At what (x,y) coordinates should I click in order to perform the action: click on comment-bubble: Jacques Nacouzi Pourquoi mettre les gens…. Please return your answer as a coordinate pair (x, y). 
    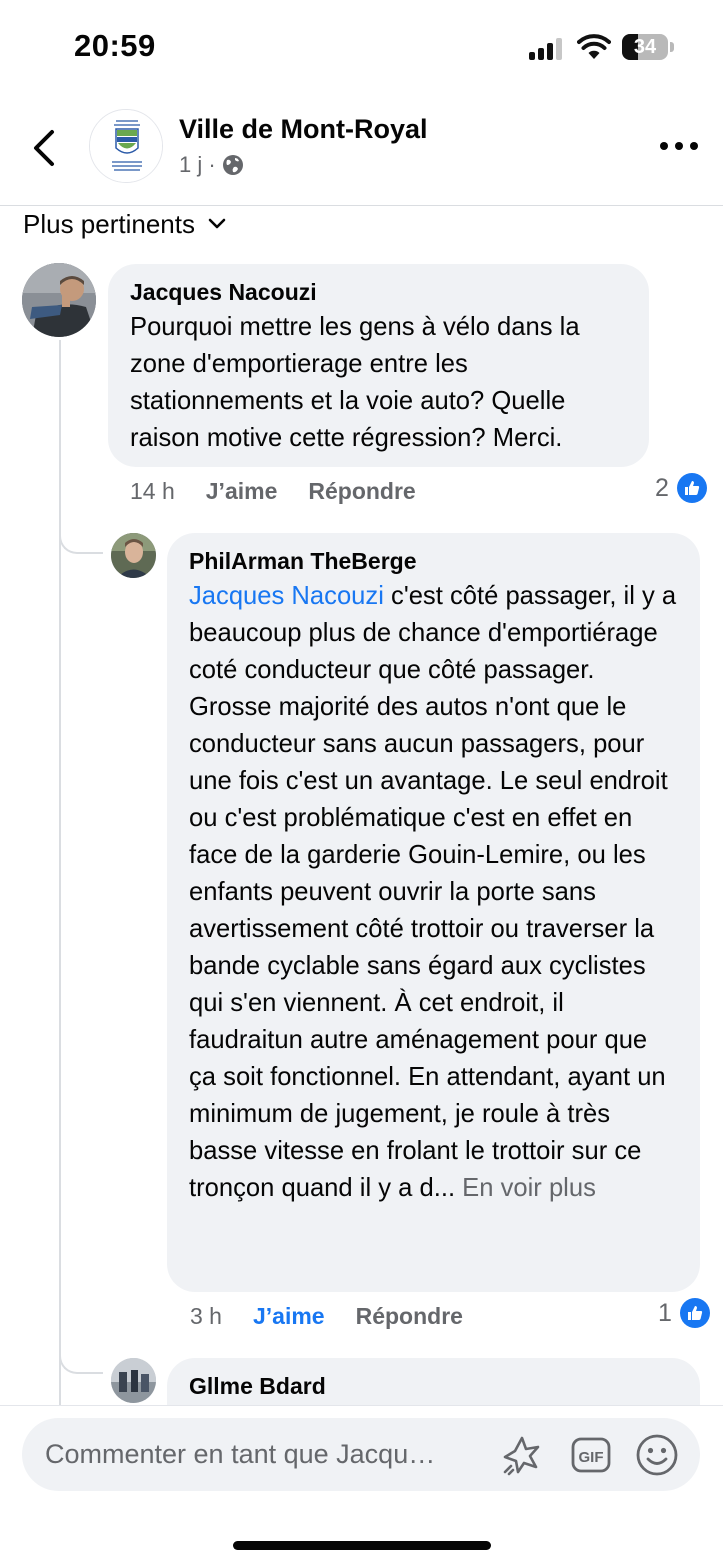
    Looking at the image, I should click on (378, 365).